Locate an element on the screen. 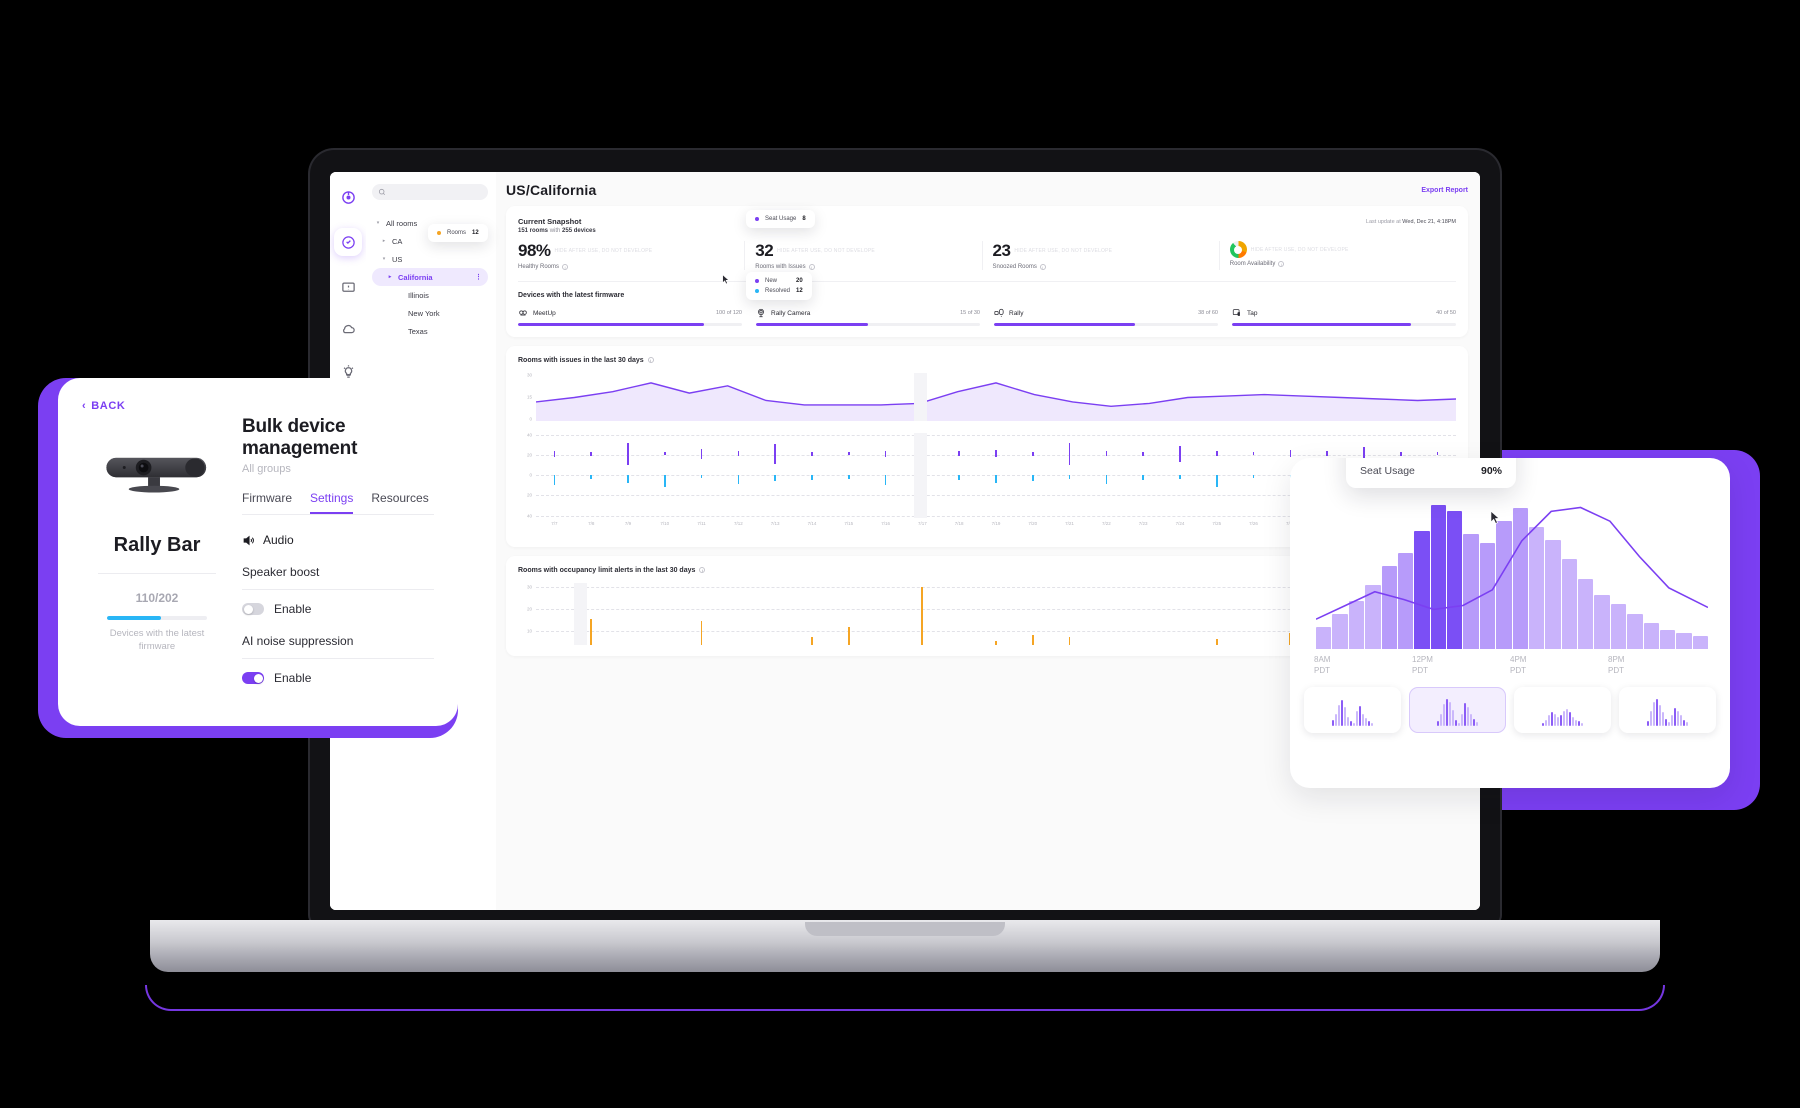 The width and height of the screenshot is (1800, 1108). firmware-item-rally-camera: Rally Camera 15 of 30 is located at coordinates (868, 317).